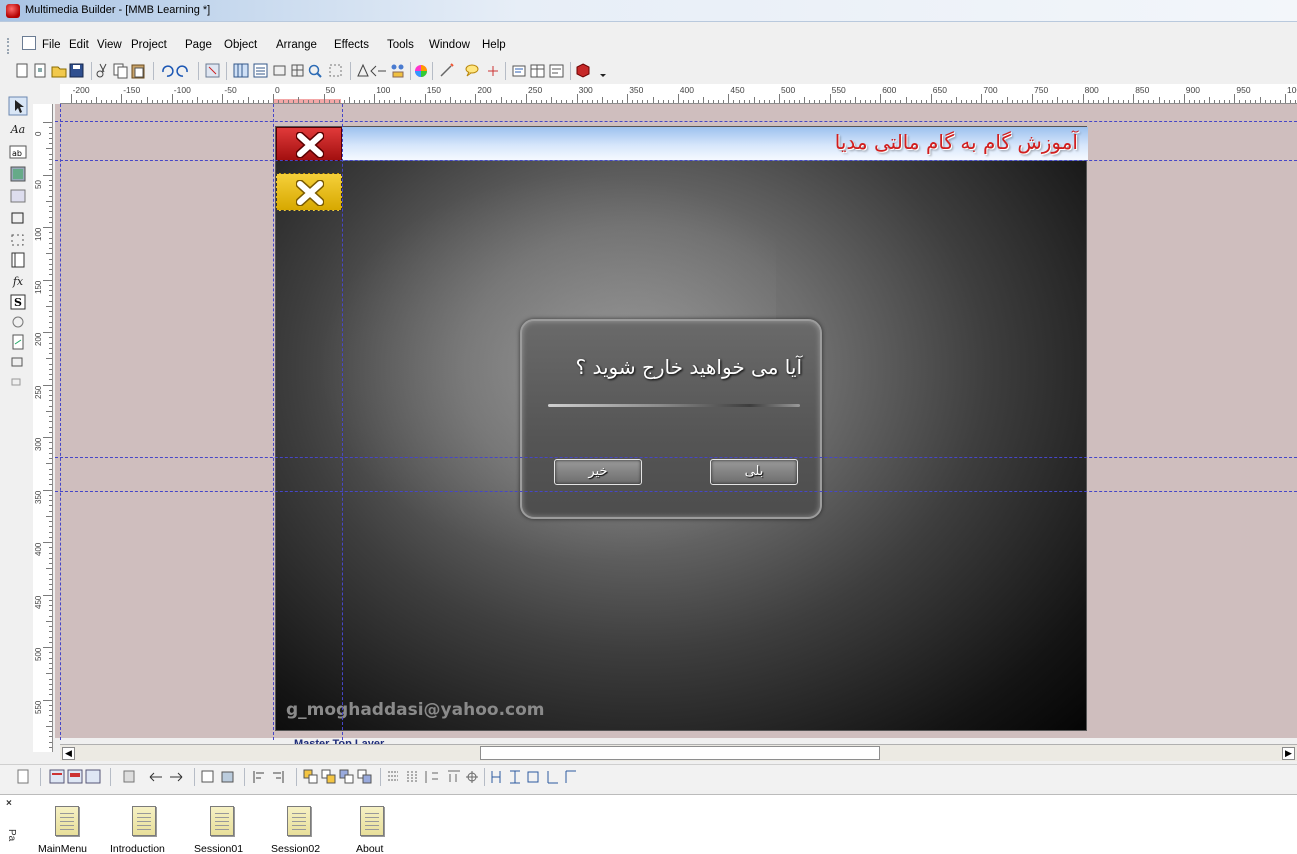 This screenshot has height=854, width=1297. Describe the element at coordinates (18, 382) in the screenshot. I see `extra-tool-icon` at that location.